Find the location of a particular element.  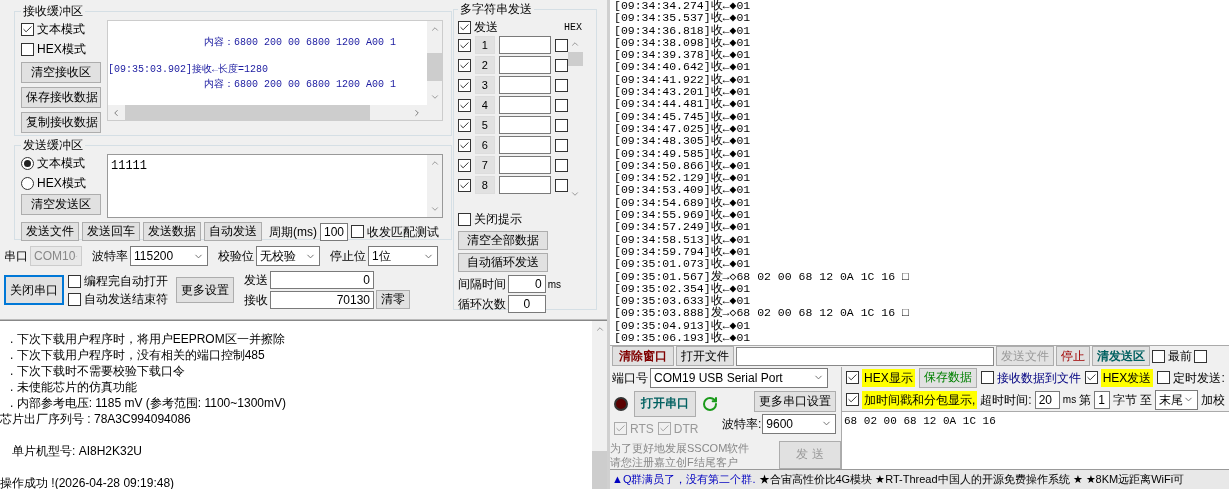

send-action-button: 发送数据 is located at coordinates (172, 231).